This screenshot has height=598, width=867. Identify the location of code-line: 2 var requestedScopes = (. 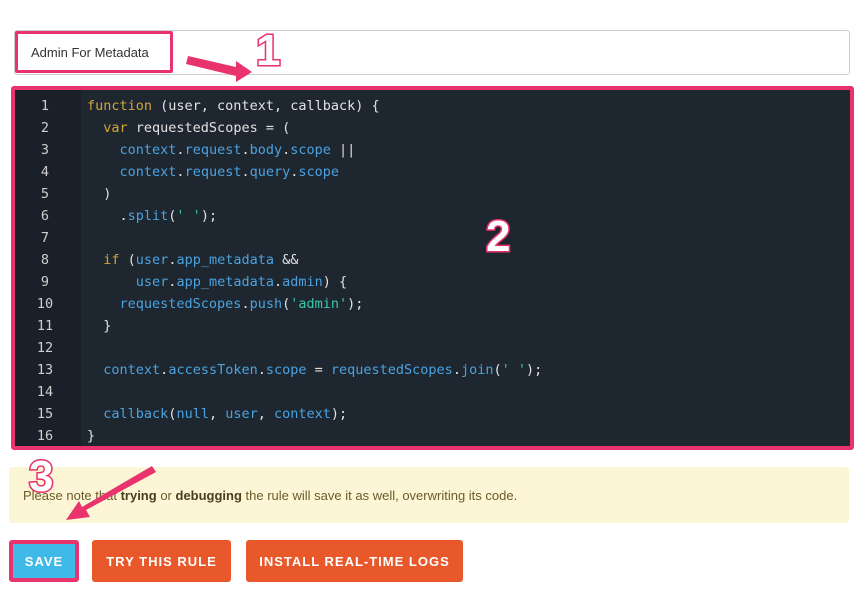
(432, 131).